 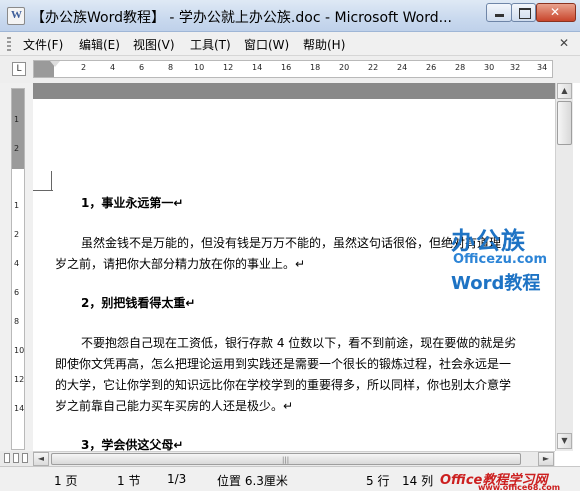 I want to click on ruler-number: 22, so click(x=373, y=67).